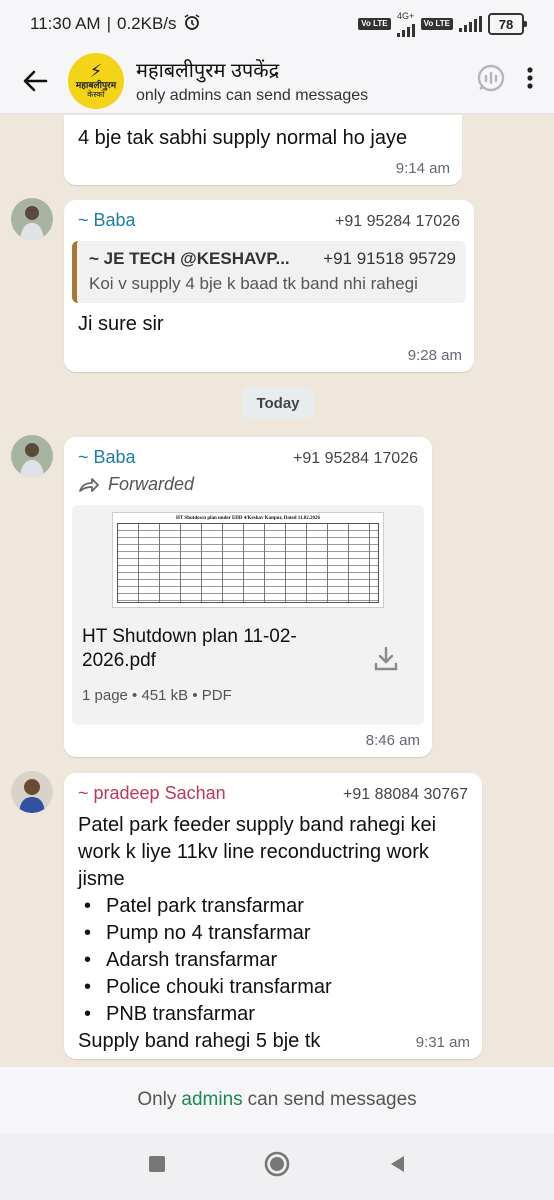 The image size is (554, 1200). I want to click on back-arrow-icon, so click(35, 80).